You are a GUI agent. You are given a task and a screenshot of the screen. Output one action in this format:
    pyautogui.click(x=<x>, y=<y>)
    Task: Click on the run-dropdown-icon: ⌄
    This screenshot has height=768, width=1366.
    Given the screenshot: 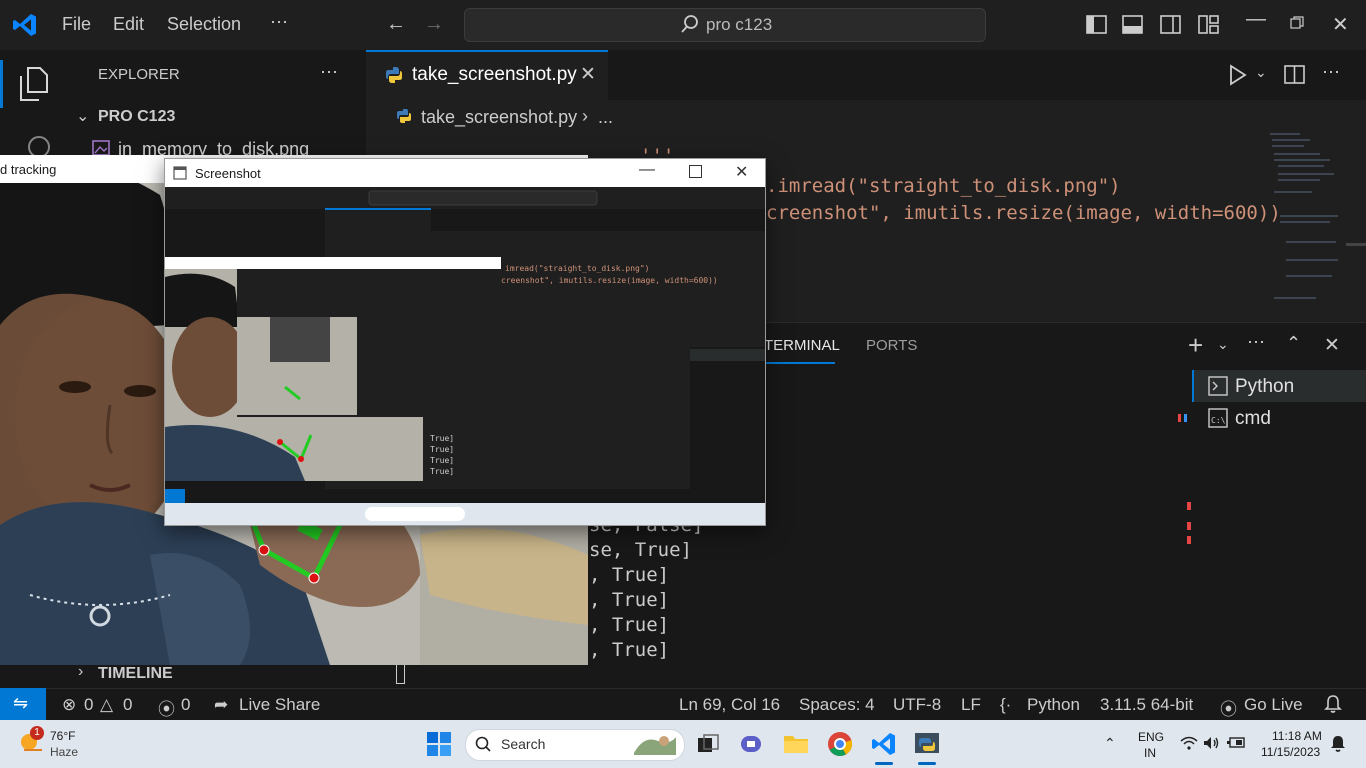 What is the action you would take?
    pyautogui.click(x=1261, y=72)
    